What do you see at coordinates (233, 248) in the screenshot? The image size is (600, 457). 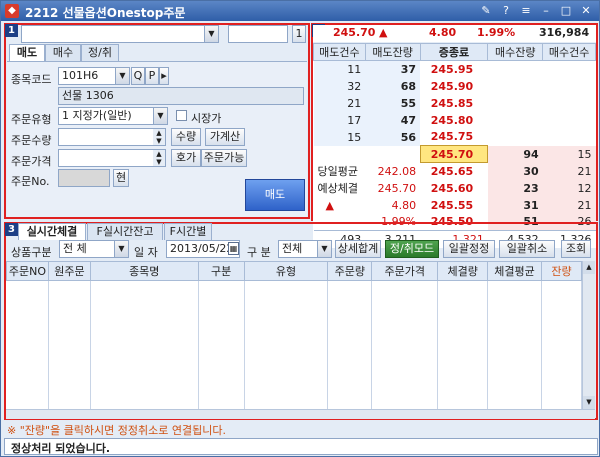 I see `calendar-icon: ▦` at bounding box center [233, 248].